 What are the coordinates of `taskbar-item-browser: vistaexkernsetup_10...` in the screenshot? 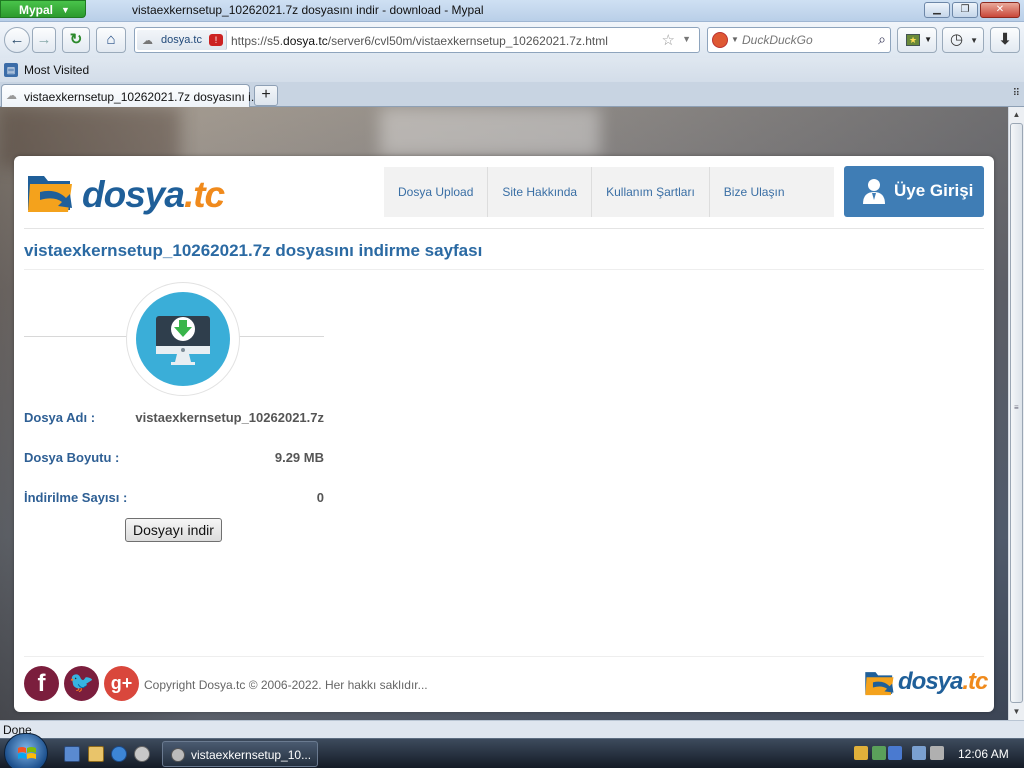 It's located at (240, 754).